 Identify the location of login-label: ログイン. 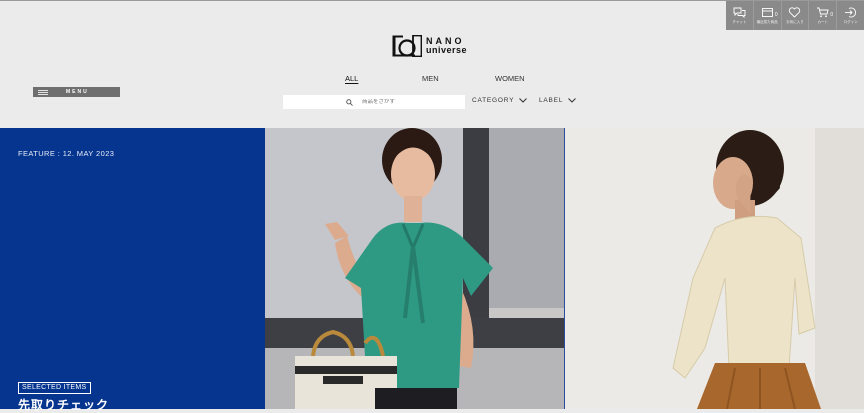
(850, 21).